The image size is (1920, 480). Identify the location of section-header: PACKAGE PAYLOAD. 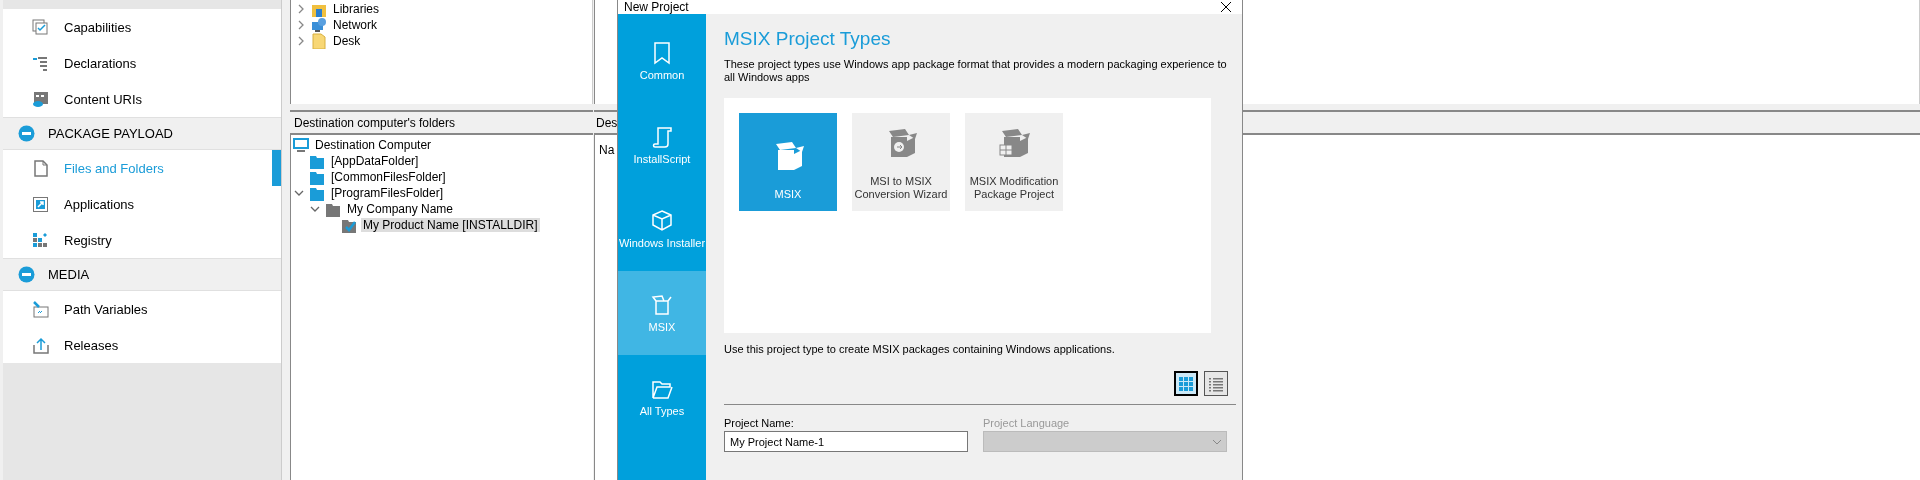
(110, 133).